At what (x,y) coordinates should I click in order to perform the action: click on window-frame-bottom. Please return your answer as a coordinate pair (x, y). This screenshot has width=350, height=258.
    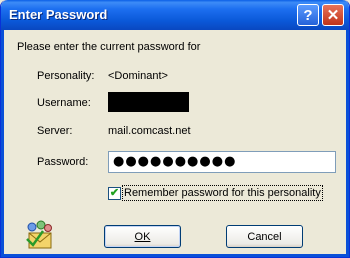
    Looking at the image, I should click on (175, 255).